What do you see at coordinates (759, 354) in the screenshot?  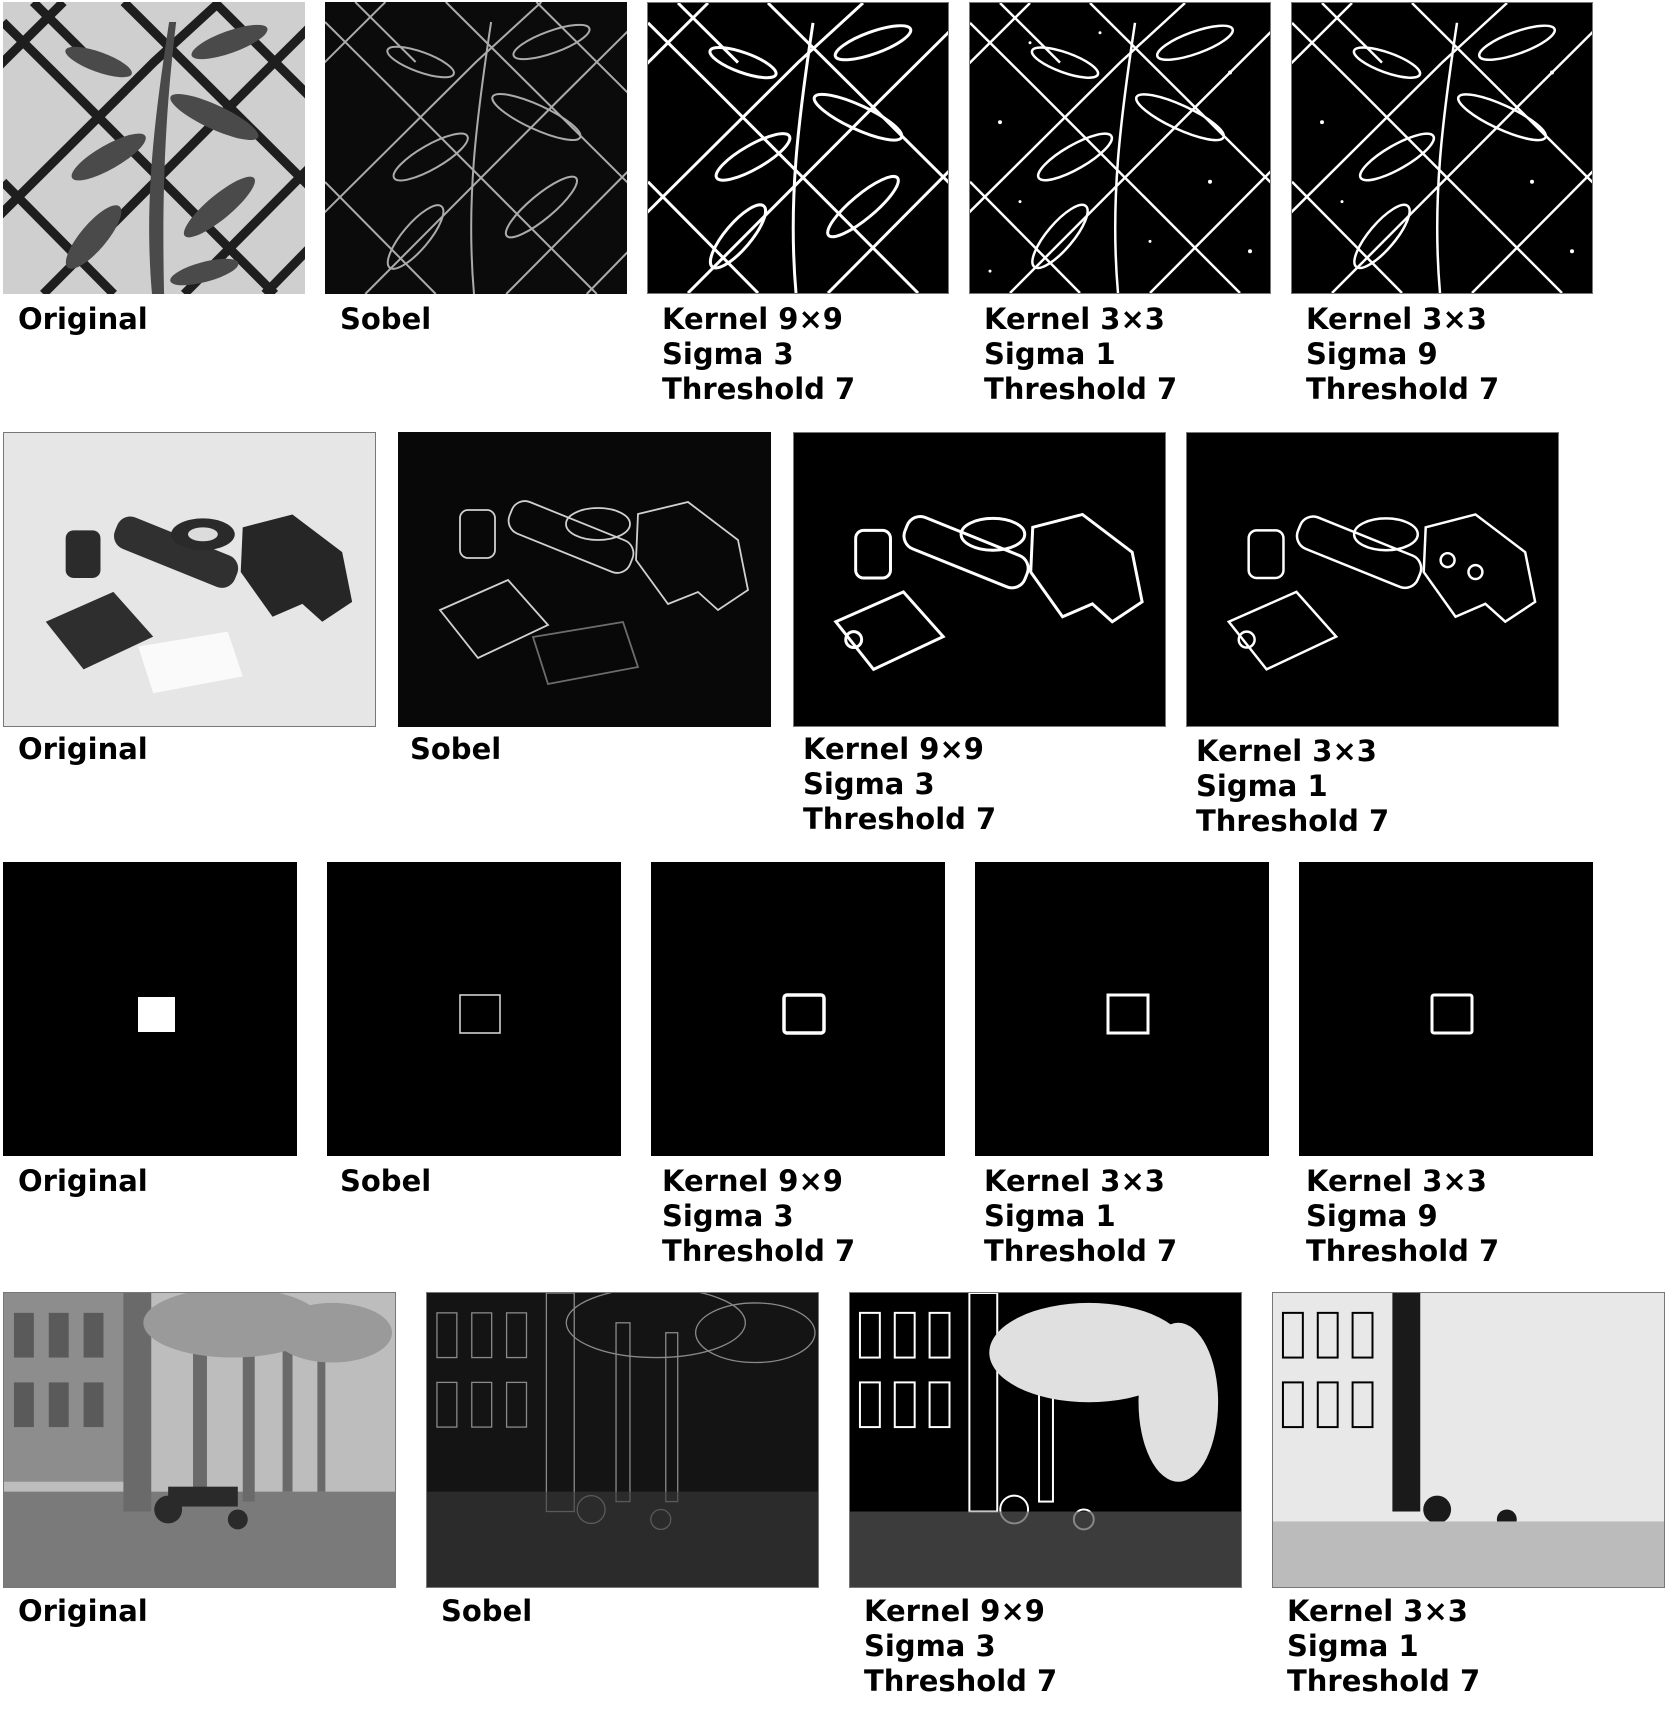 I see `leaf-canny-9x9-sigma3-caption: Kernel 9×9 Sigma 3 Threshold 7` at bounding box center [759, 354].